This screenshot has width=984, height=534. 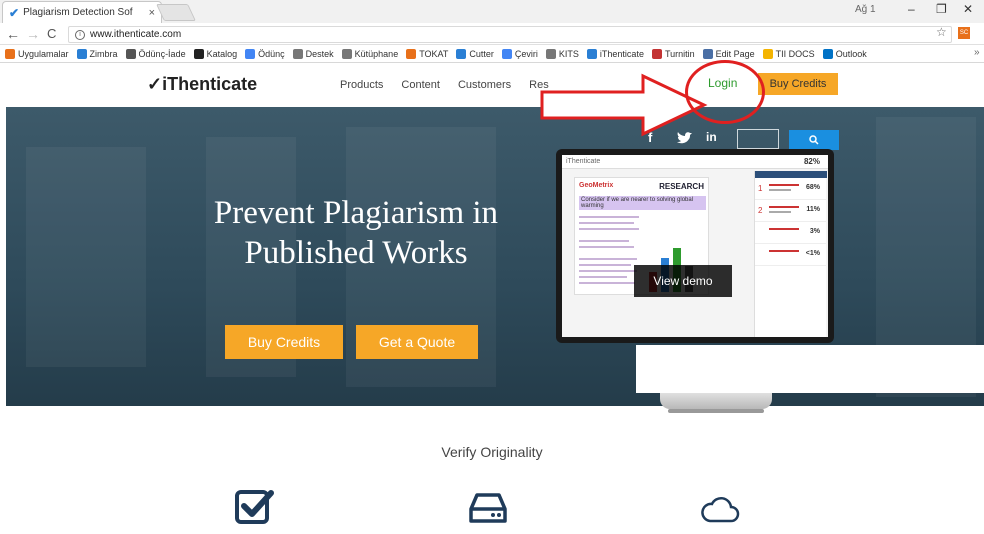 I want to click on match-row: <1%, so click(x=790, y=255).